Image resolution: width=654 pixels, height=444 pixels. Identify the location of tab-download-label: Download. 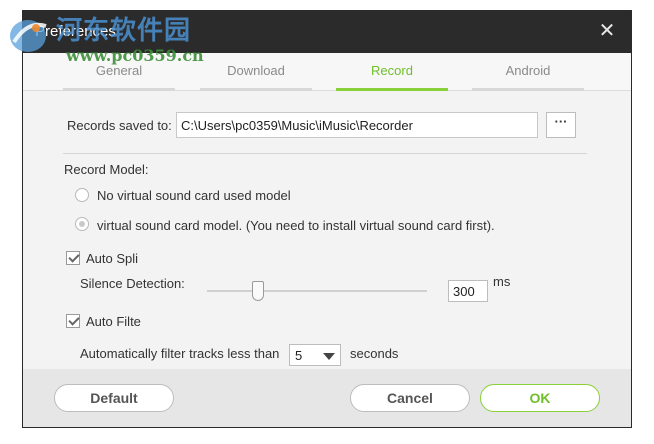
(256, 70).